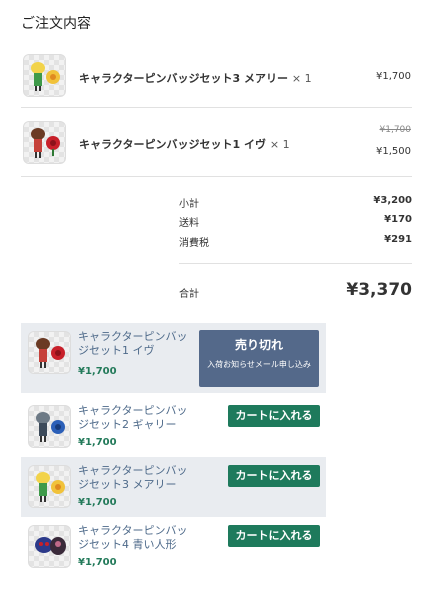  I want to click on order-line-item: キャラクターピンバッジセット1 イヴ × 1 ¥1,700 ¥1,500, so click(216, 145).